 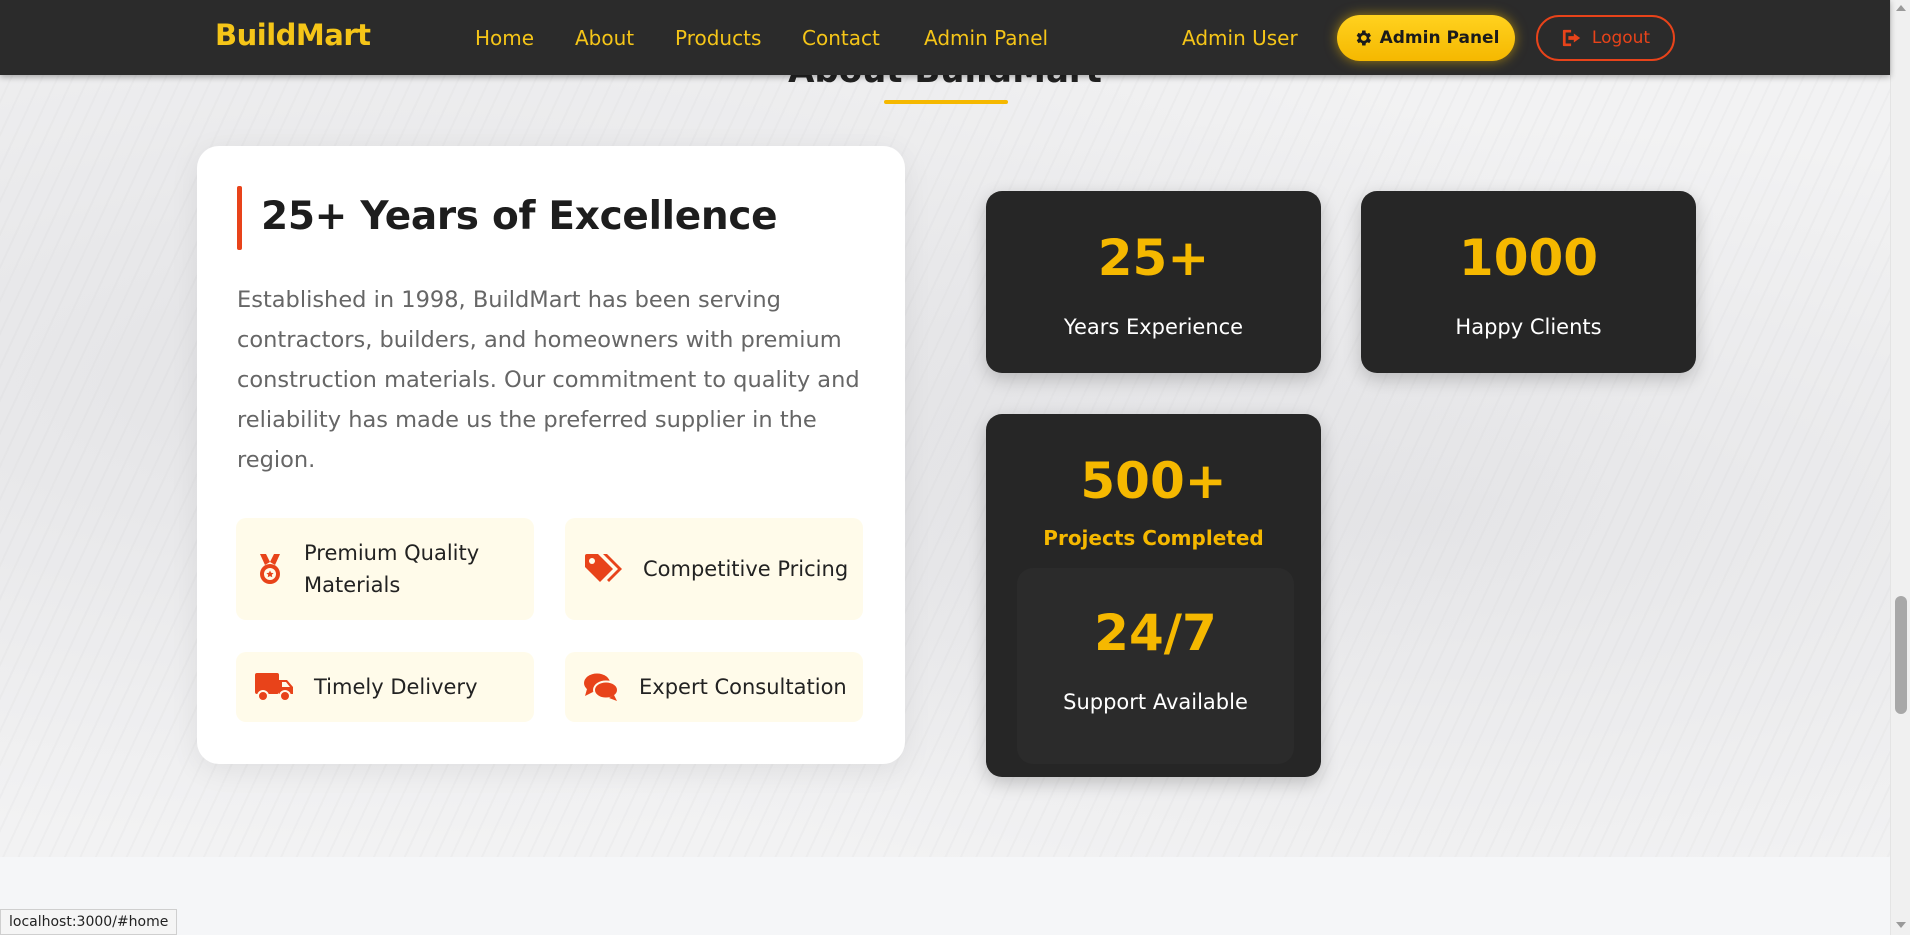 What do you see at coordinates (1528, 258) in the screenshot?
I see `stat-value: 1000` at bounding box center [1528, 258].